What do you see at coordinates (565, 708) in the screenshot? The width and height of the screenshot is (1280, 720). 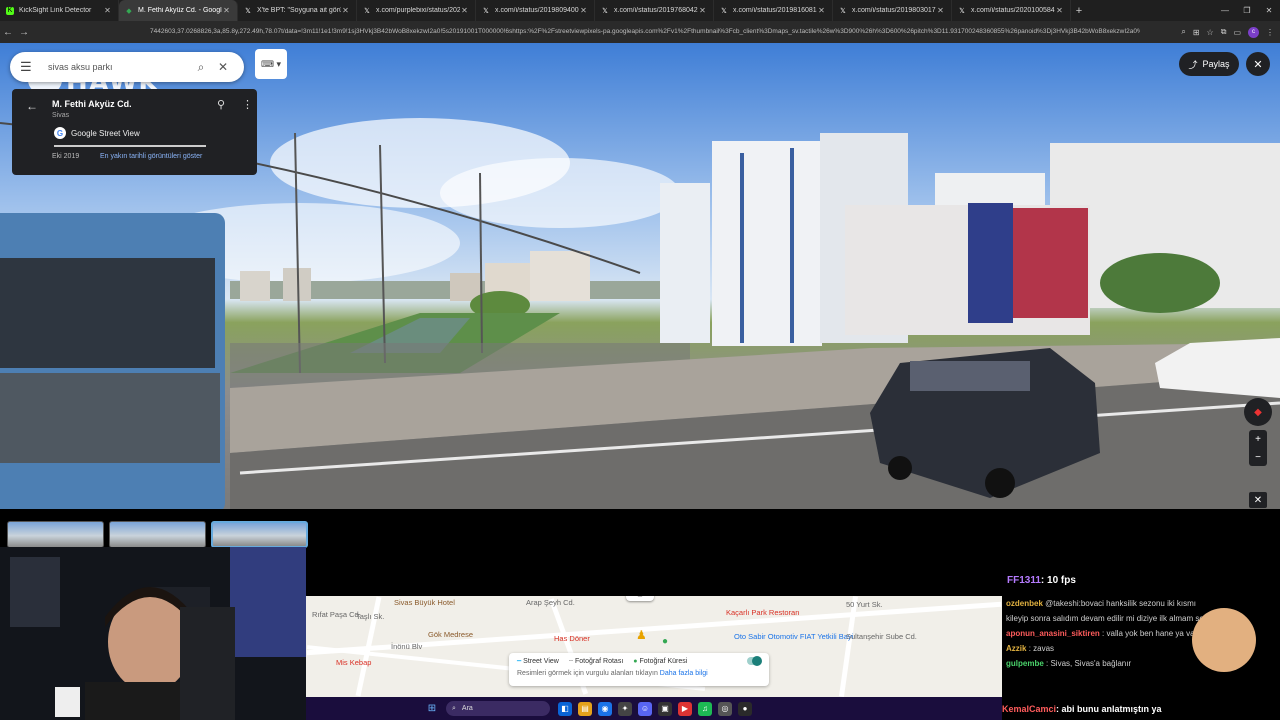 I see `app-icon: ◧` at bounding box center [565, 708].